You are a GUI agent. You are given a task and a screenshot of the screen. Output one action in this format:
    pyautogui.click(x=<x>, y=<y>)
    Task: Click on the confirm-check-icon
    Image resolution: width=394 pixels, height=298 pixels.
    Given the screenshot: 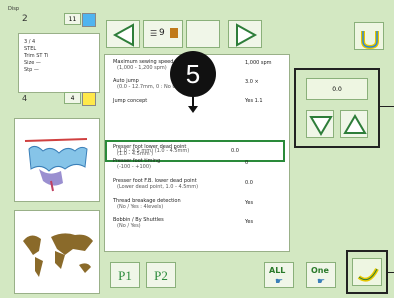 What is the action you would take?
    pyautogui.click(x=368, y=275)
    